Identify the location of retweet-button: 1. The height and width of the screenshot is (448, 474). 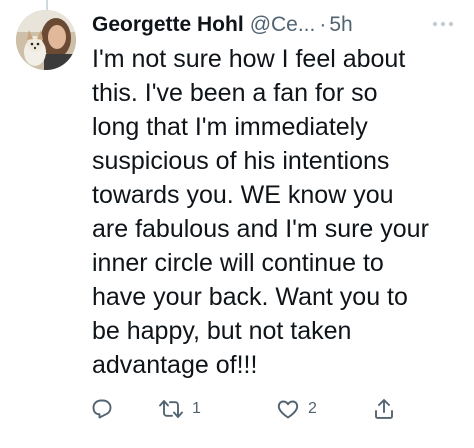
(179, 409).